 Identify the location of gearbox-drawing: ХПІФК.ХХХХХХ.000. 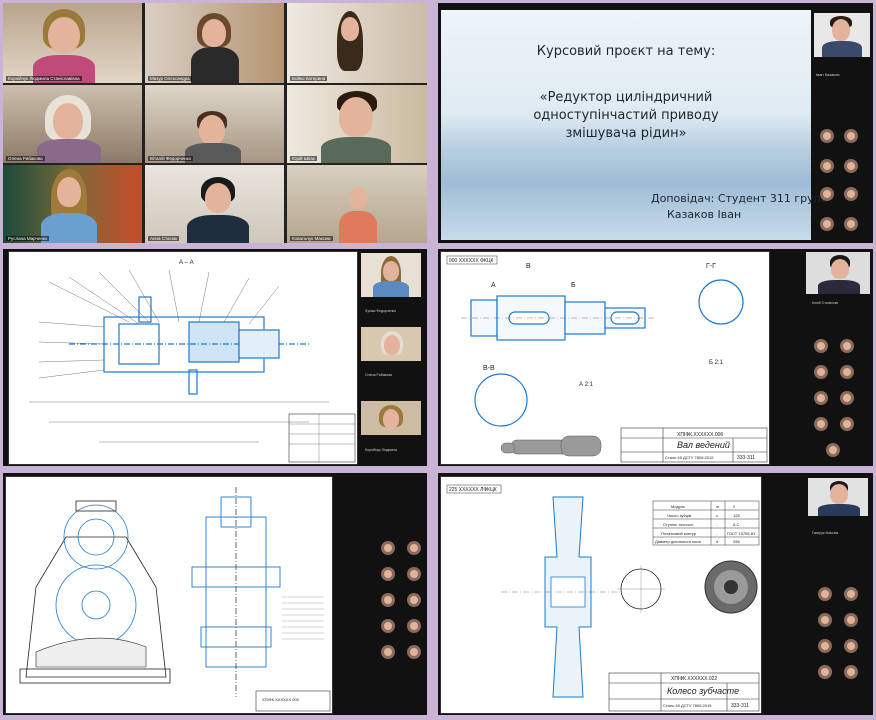
(169, 595).